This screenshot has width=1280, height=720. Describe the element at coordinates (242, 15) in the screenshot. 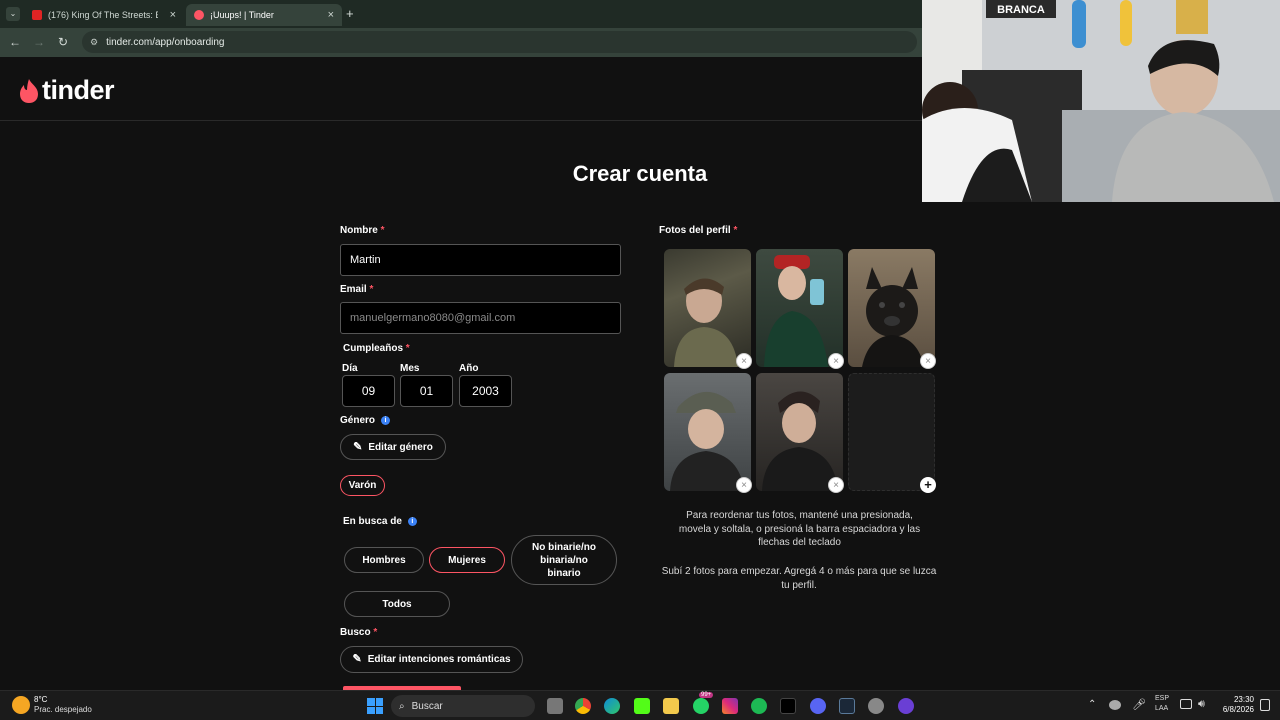

I see `tab-title: ¡Uuups! | Tinder` at that location.